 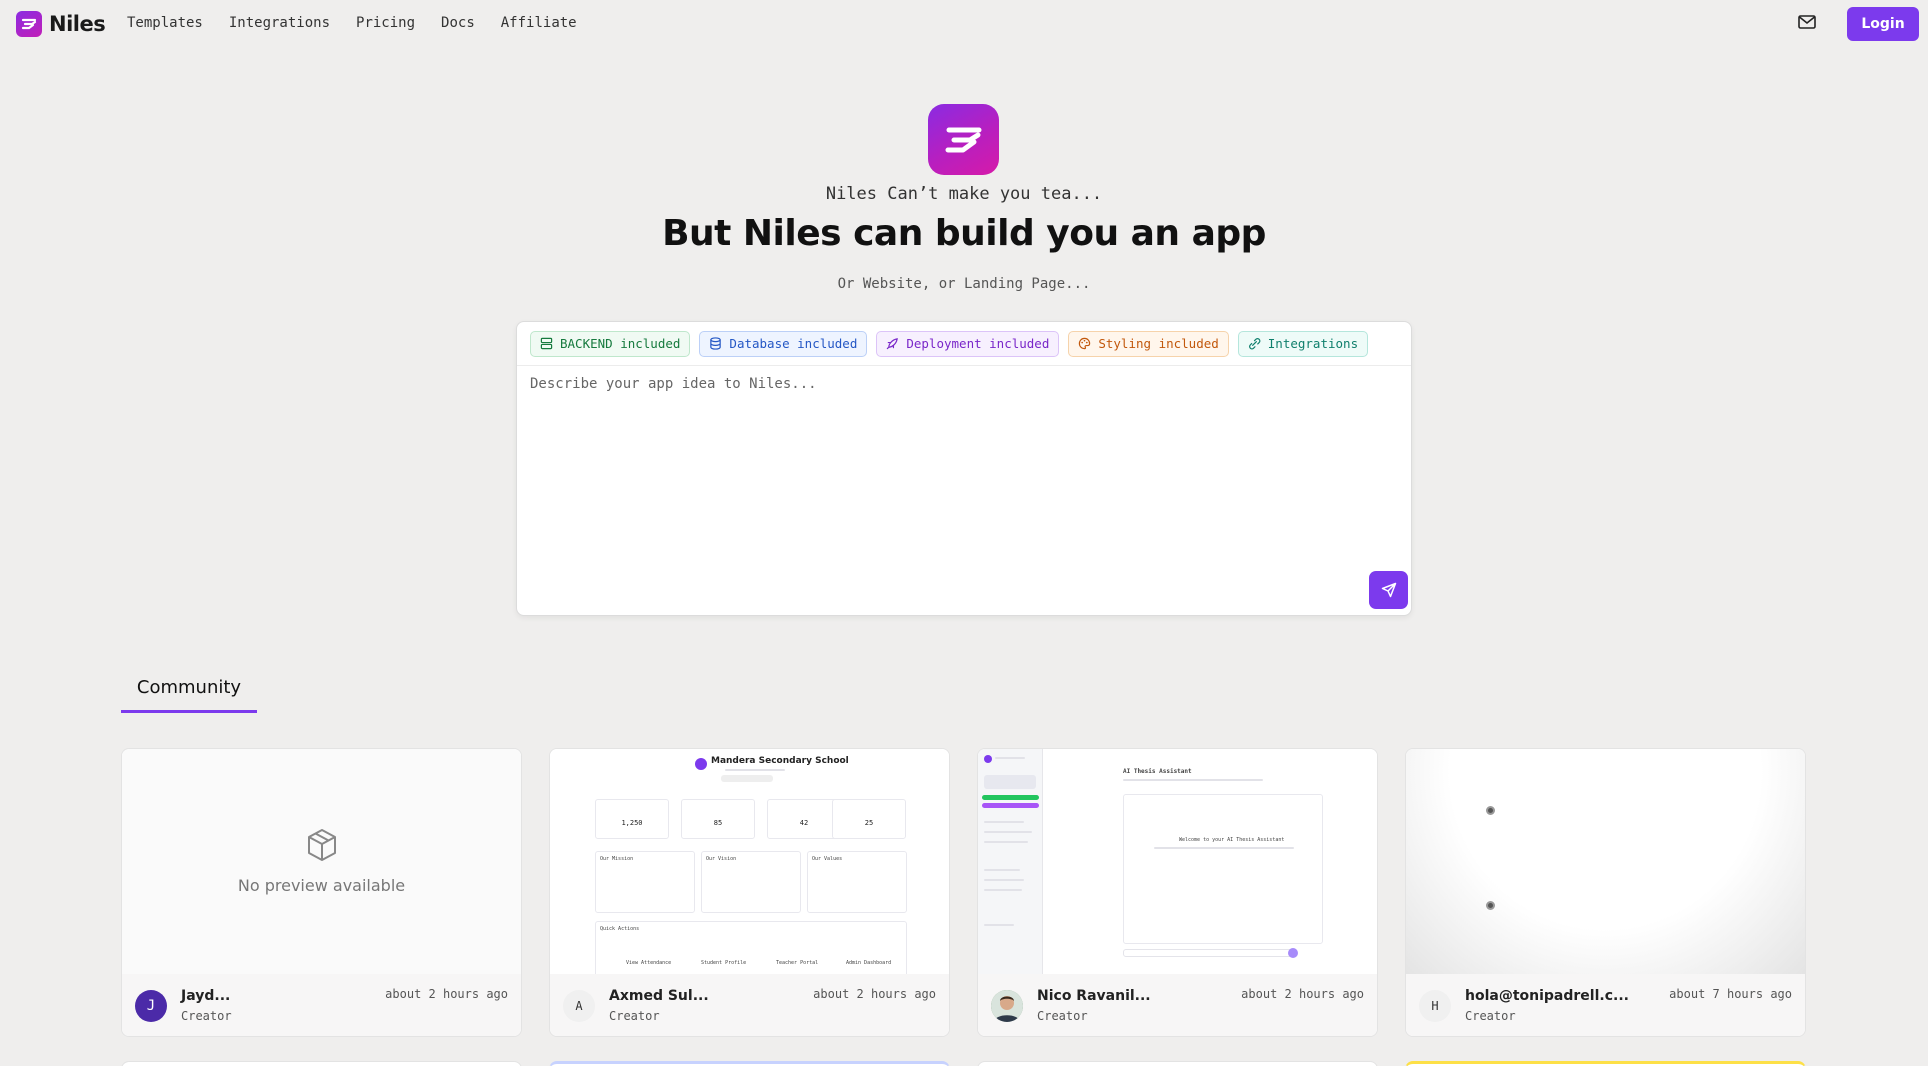 What do you see at coordinates (632, 819) in the screenshot?
I see `stat-box: 1,250` at bounding box center [632, 819].